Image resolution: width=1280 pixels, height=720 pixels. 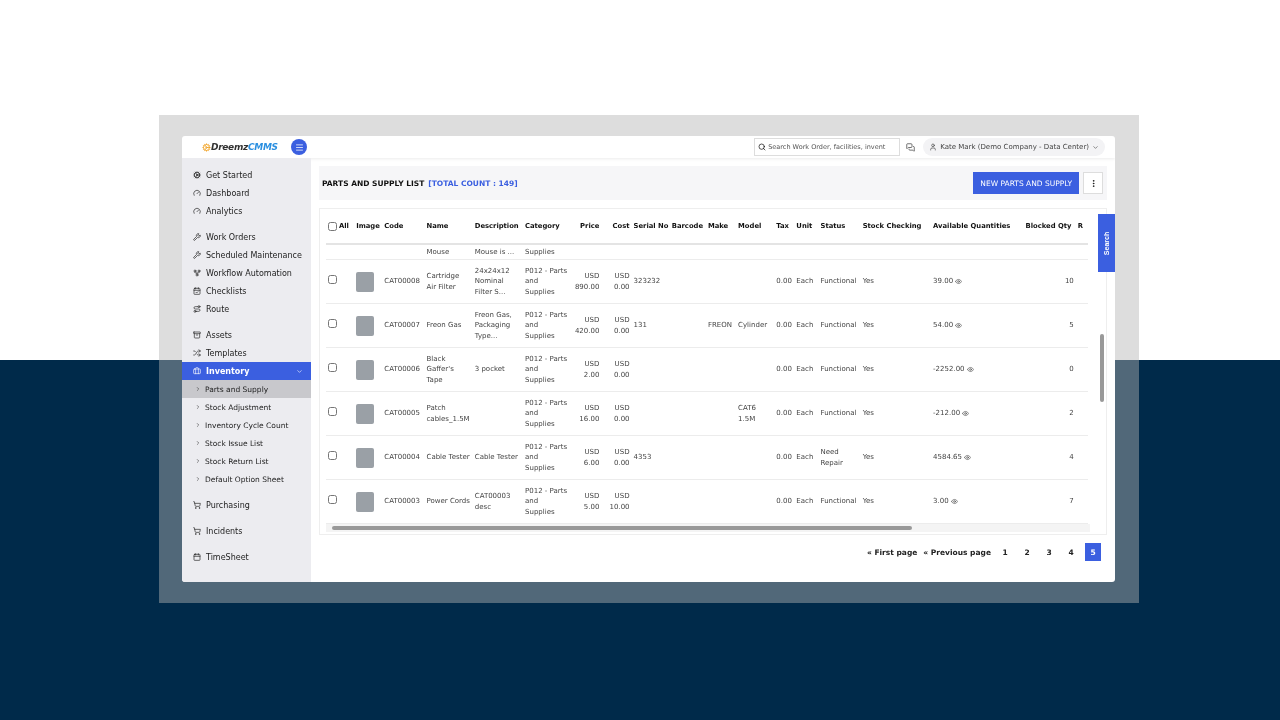 What do you see at coordinates (911, 147) in the screenshot?
I see `chat-icon` at bounding box center [911, 147].